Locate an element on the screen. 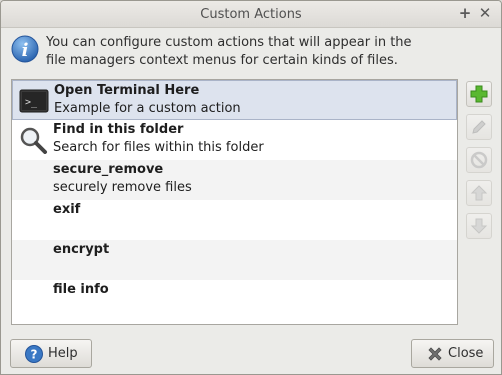  magnifier-icon is located at coordinates (33, 140).